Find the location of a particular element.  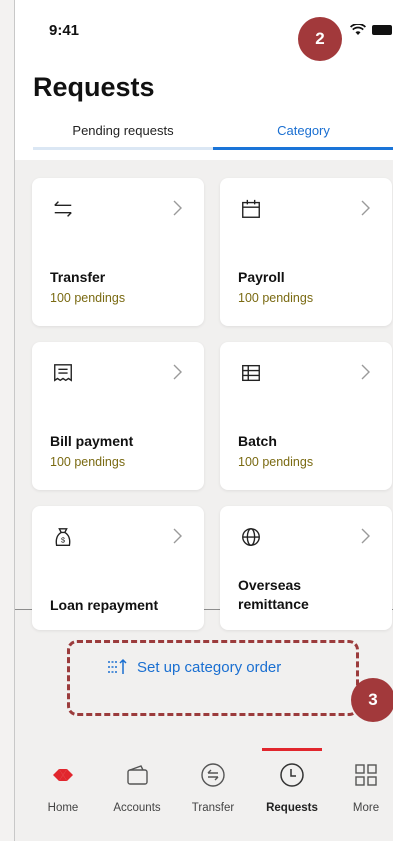

annotation-badge-2: 2 is located at coordinates (320, 39).